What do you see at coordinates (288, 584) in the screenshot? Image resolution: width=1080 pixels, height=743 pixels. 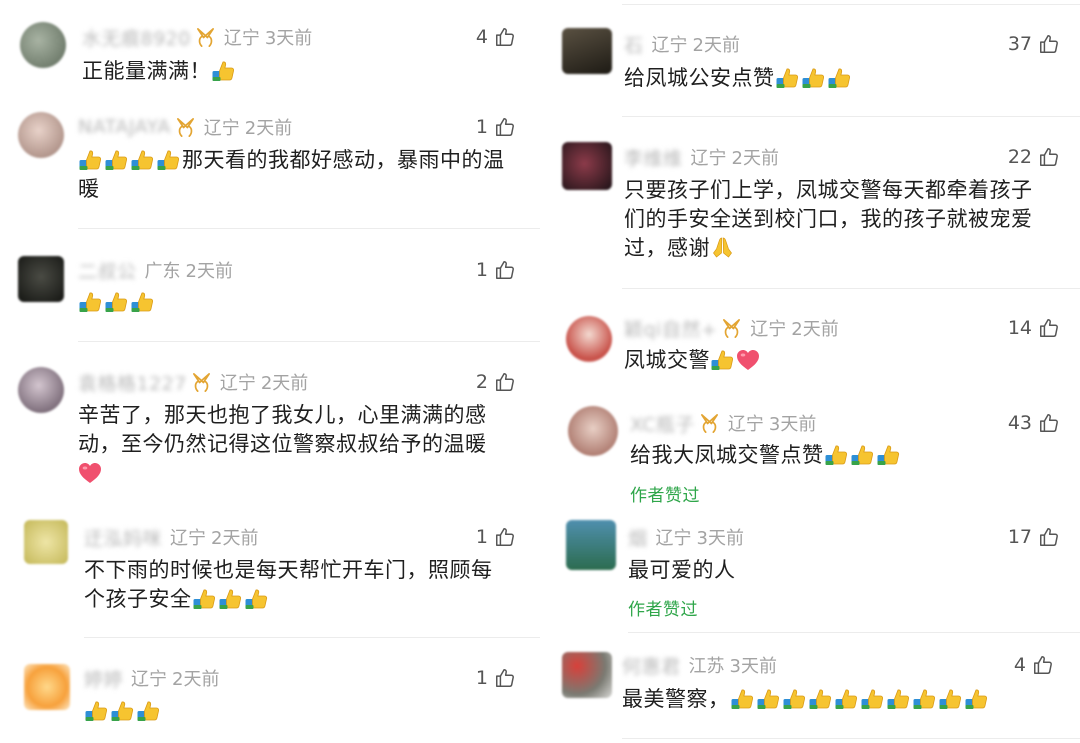 I see `comment-text: 不下雨的时候也是每天帮忙开车门，照顾每 个孩子安全` at bounding box center [288, 584].